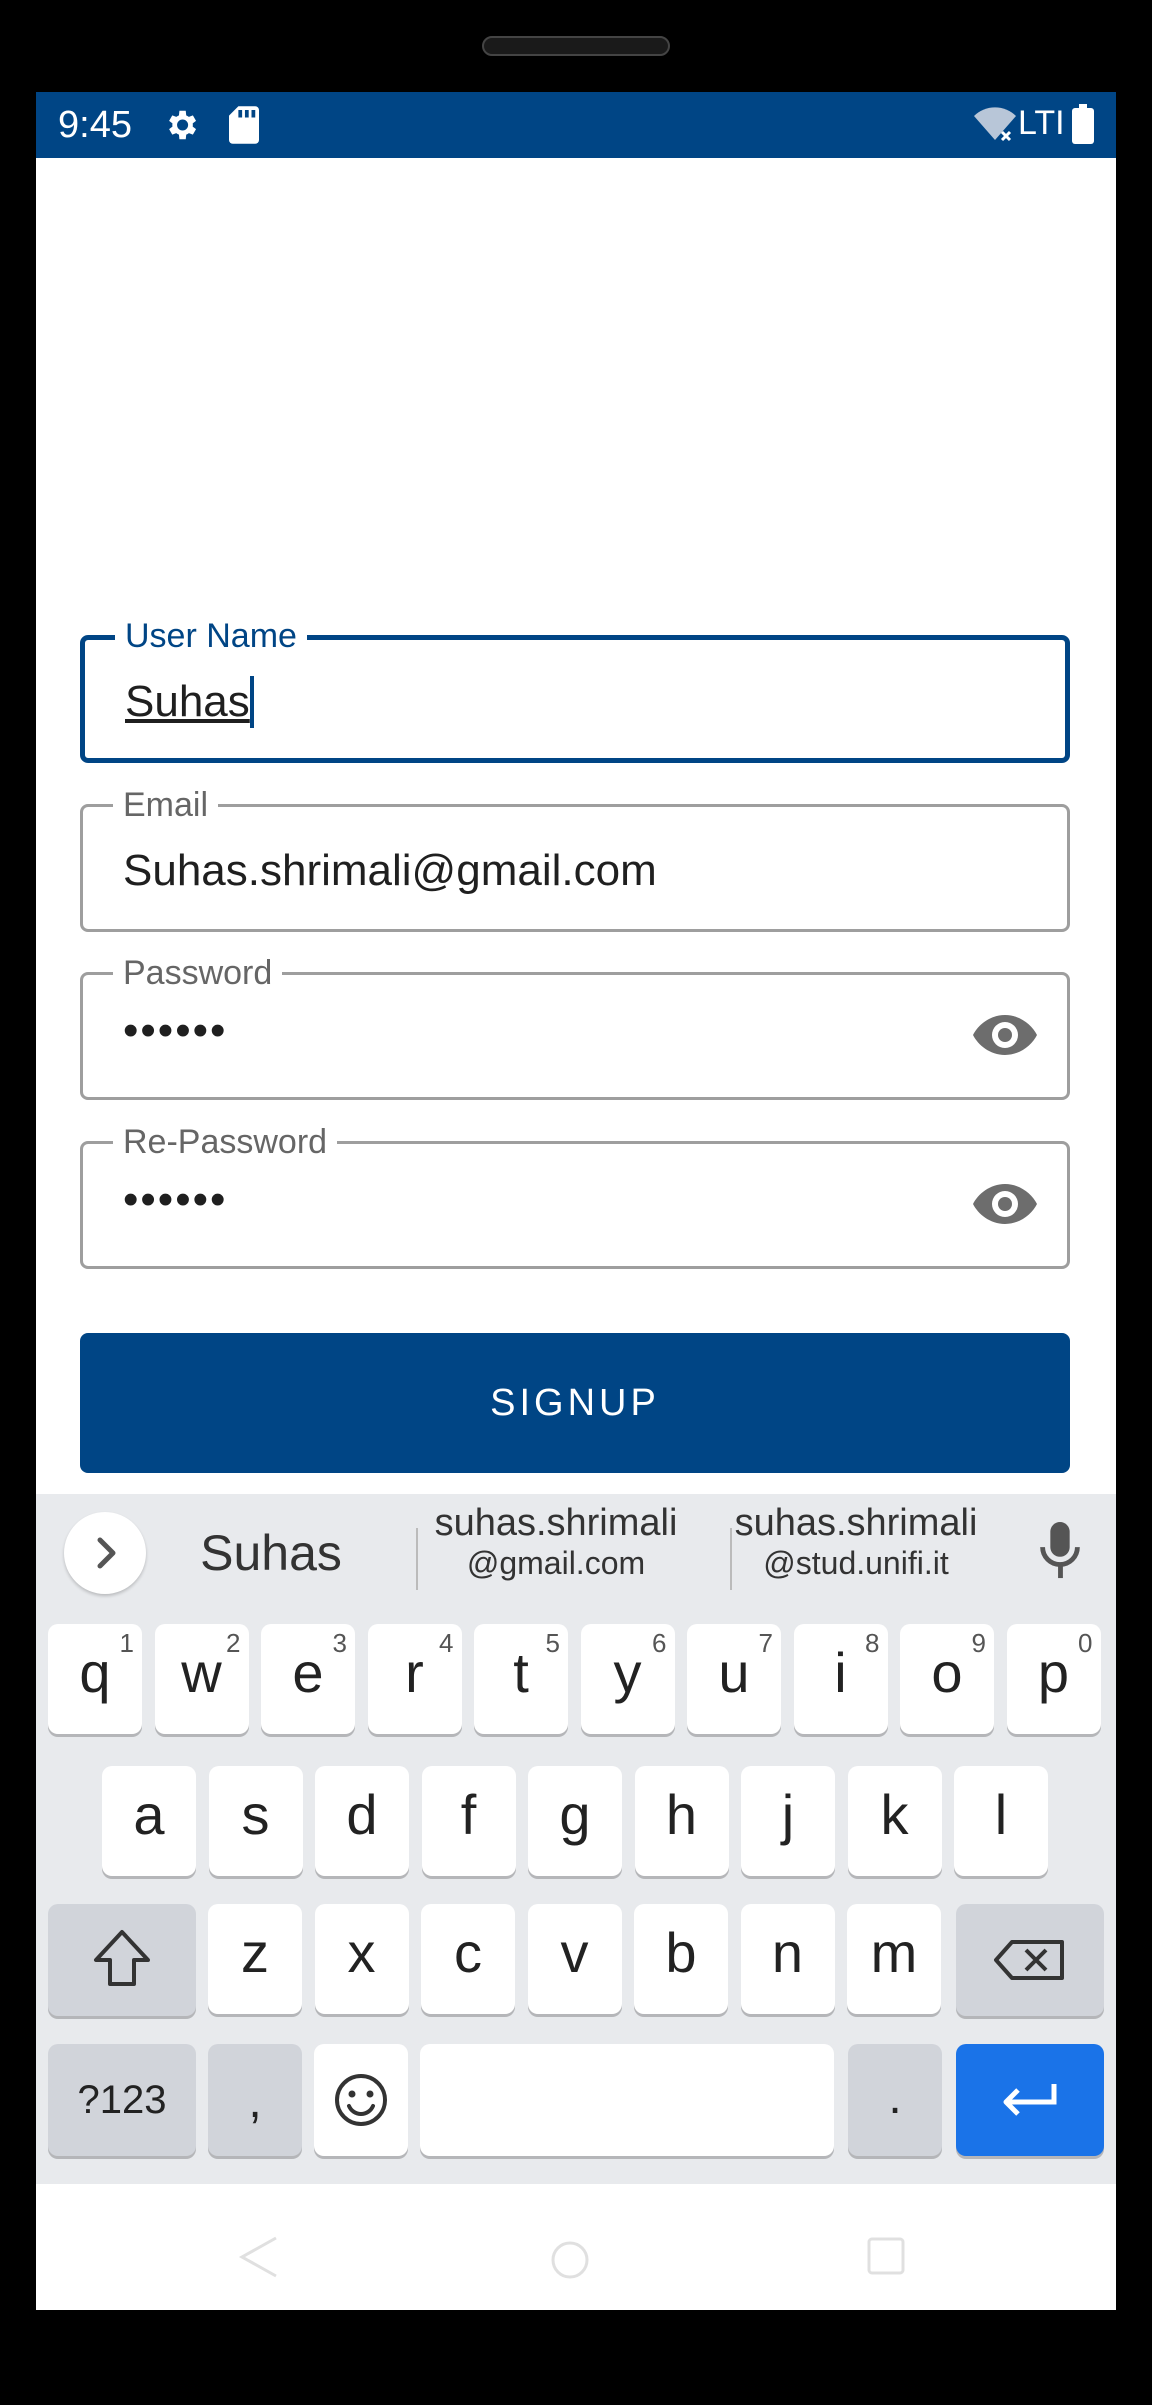  I want to click on username-field: User Name Suhas, so click(575, 689).